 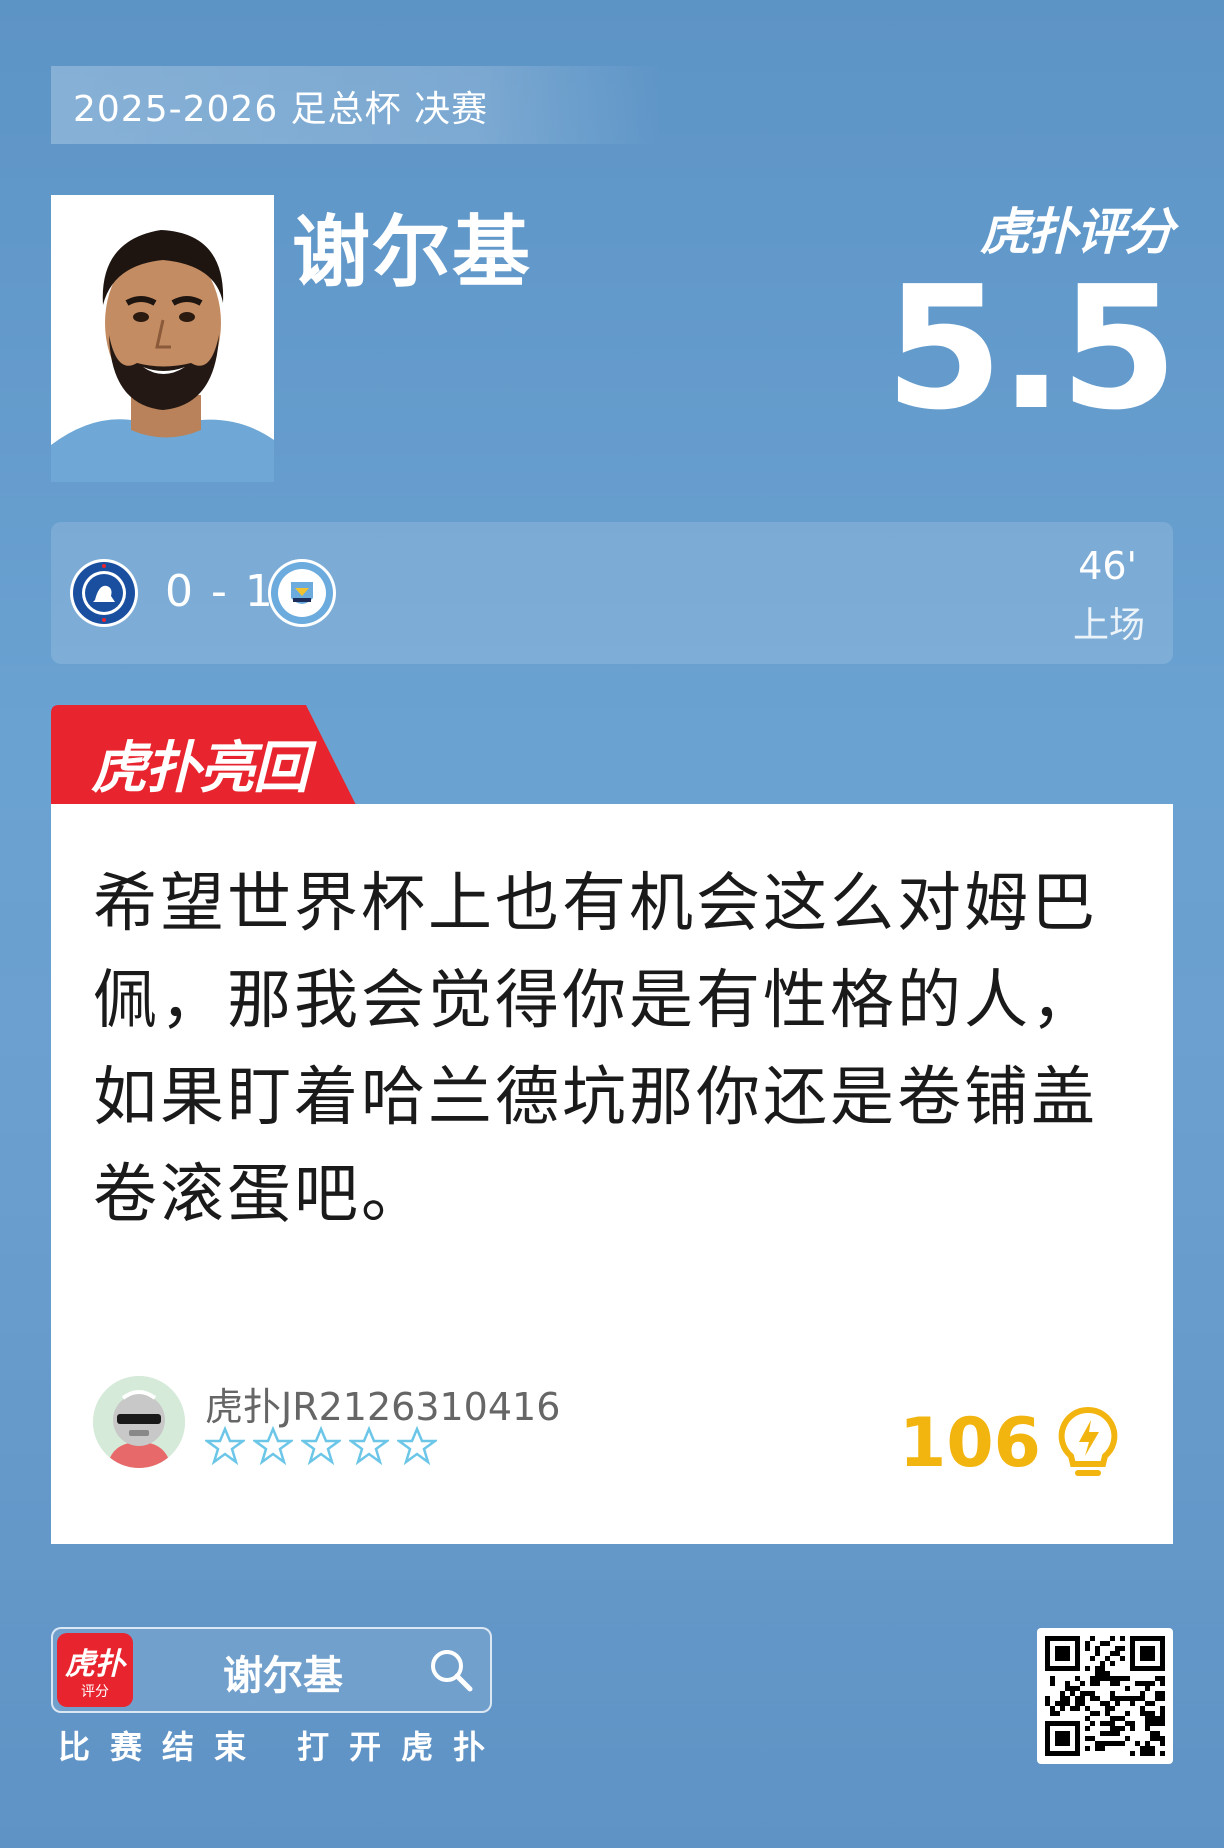 I want to click on username: 虎扑JR2126310416, so click(x=382, y=1403).